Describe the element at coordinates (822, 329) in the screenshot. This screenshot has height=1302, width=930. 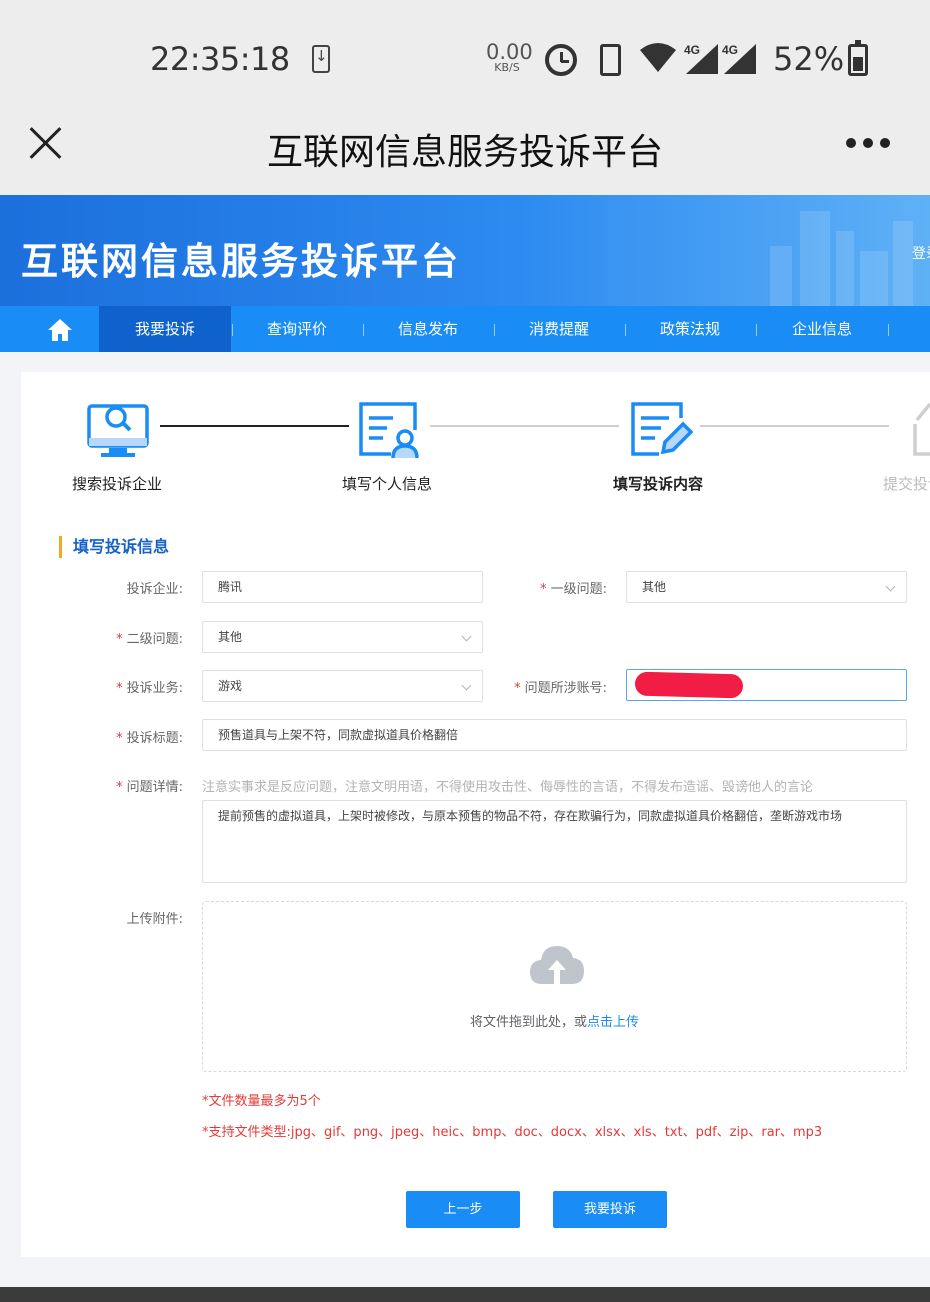
I see `nav-item-enterprise: 企业信息` at that location.